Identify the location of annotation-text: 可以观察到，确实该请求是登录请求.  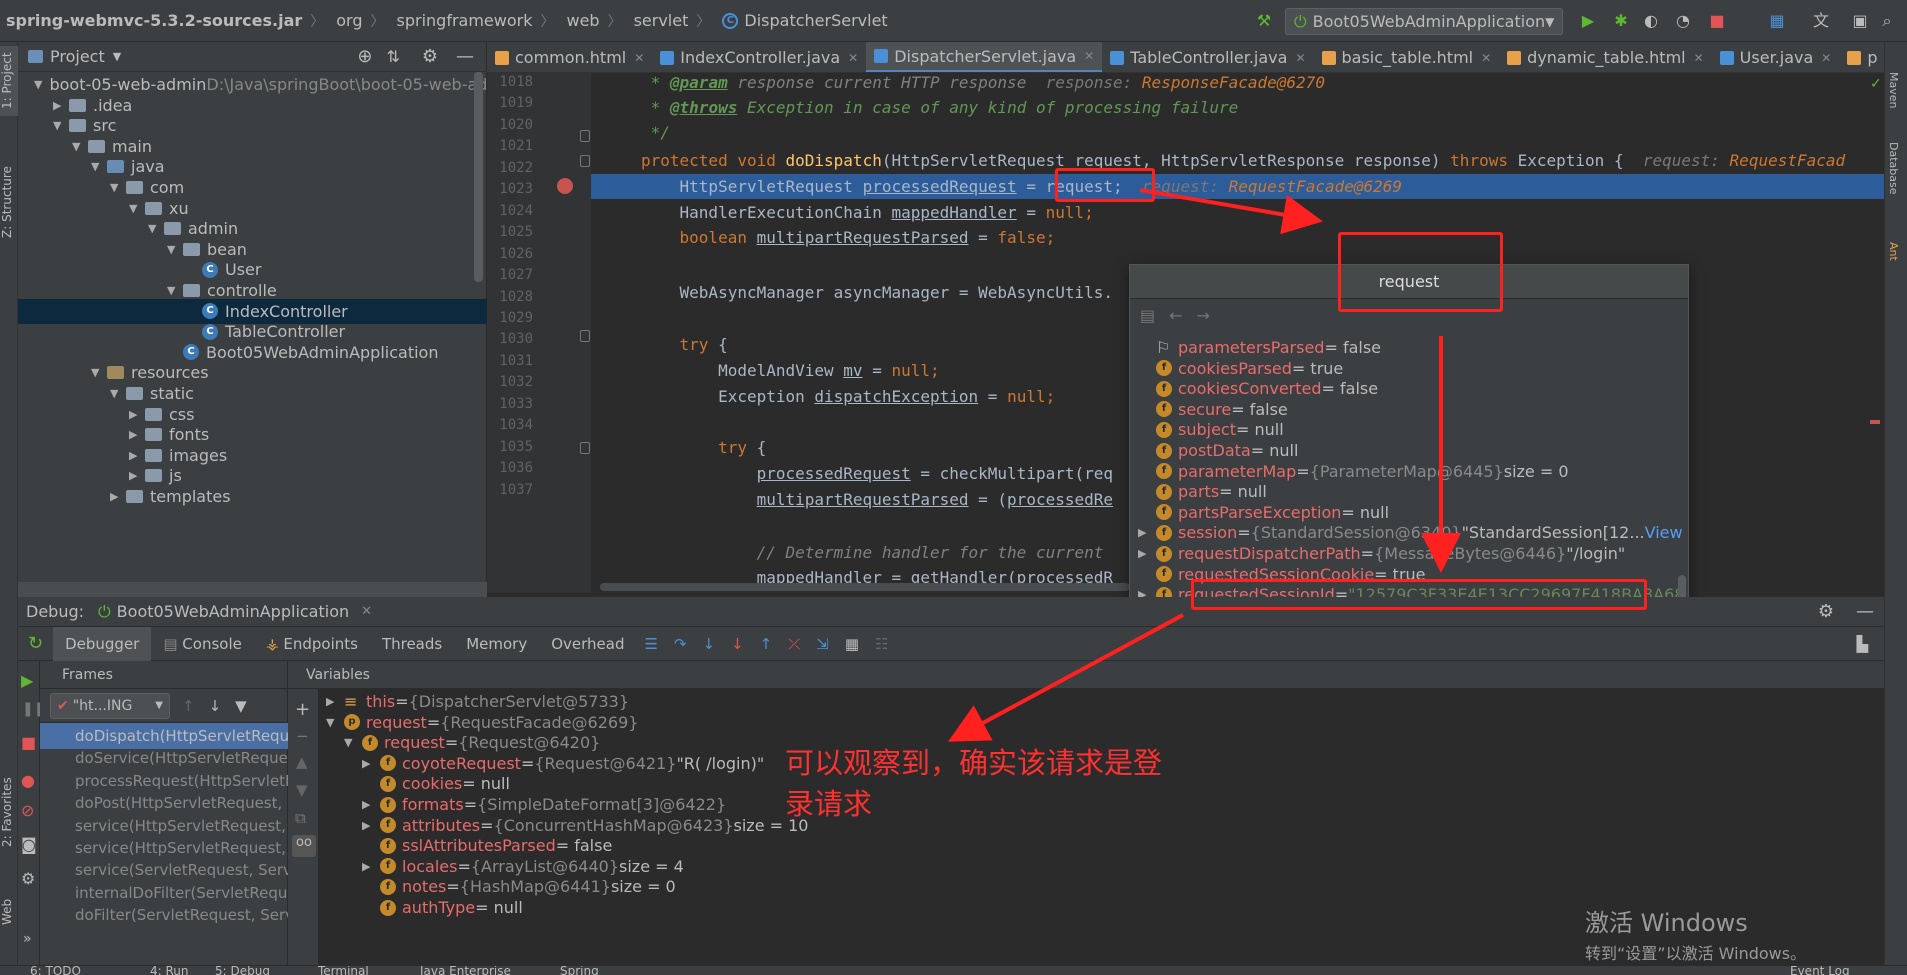
(974, 783).